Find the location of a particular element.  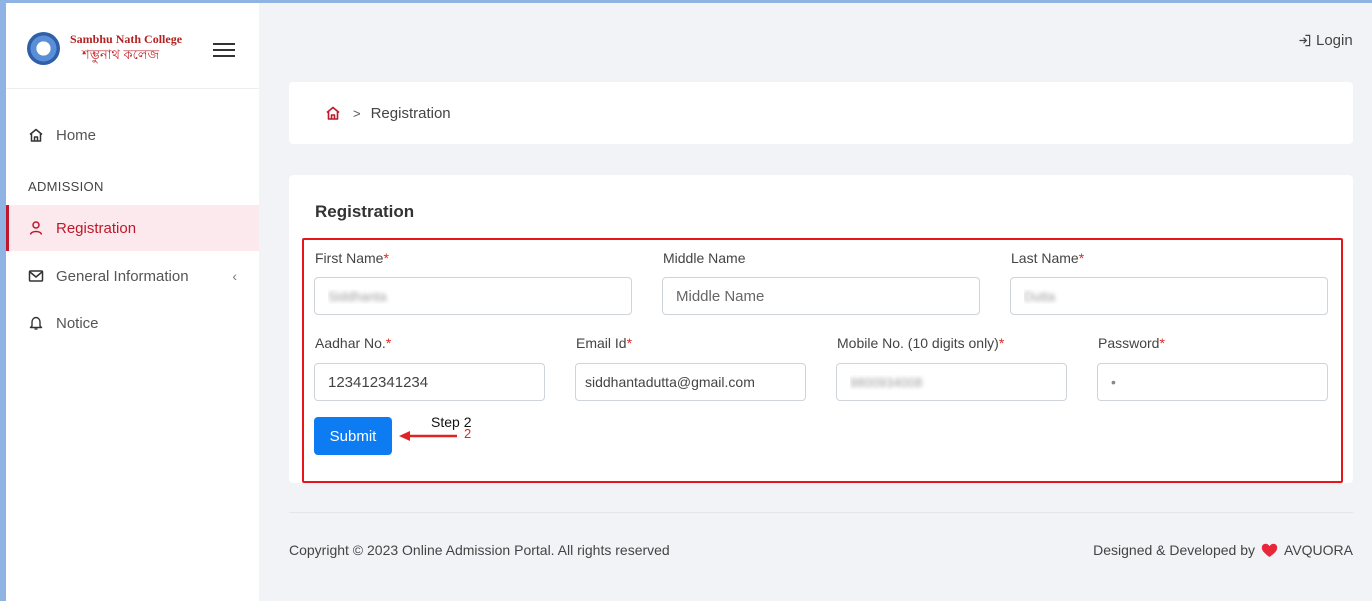

aadhar-label: Aadhar No.* is located at coordinates (353, 343).